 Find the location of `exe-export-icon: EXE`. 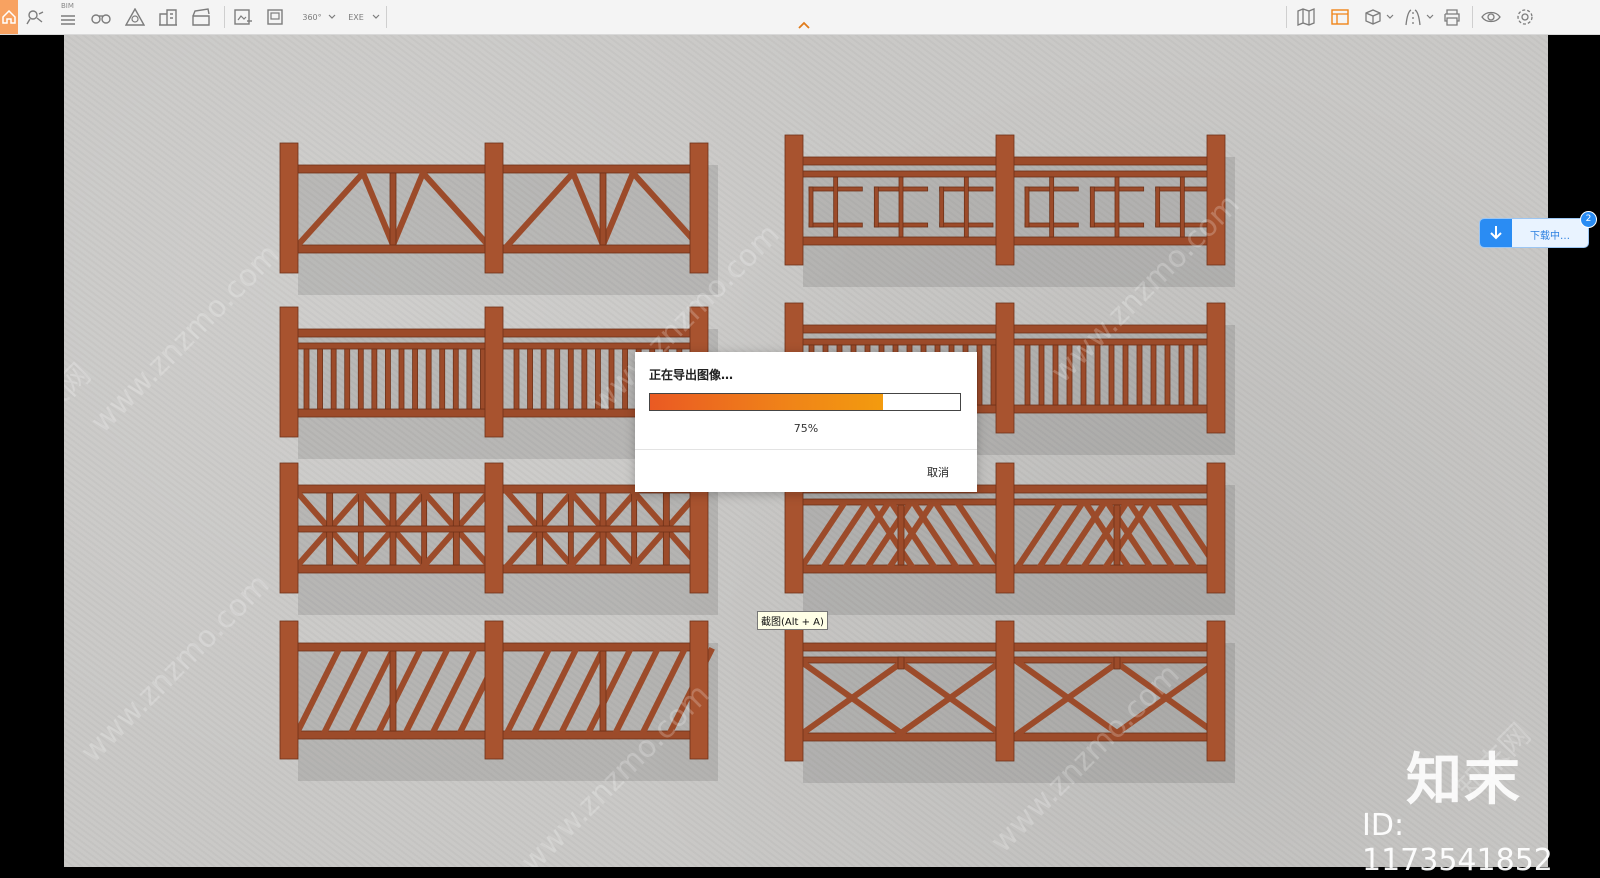

exe-export-icon: EXE is located at coordinates (356, 17).